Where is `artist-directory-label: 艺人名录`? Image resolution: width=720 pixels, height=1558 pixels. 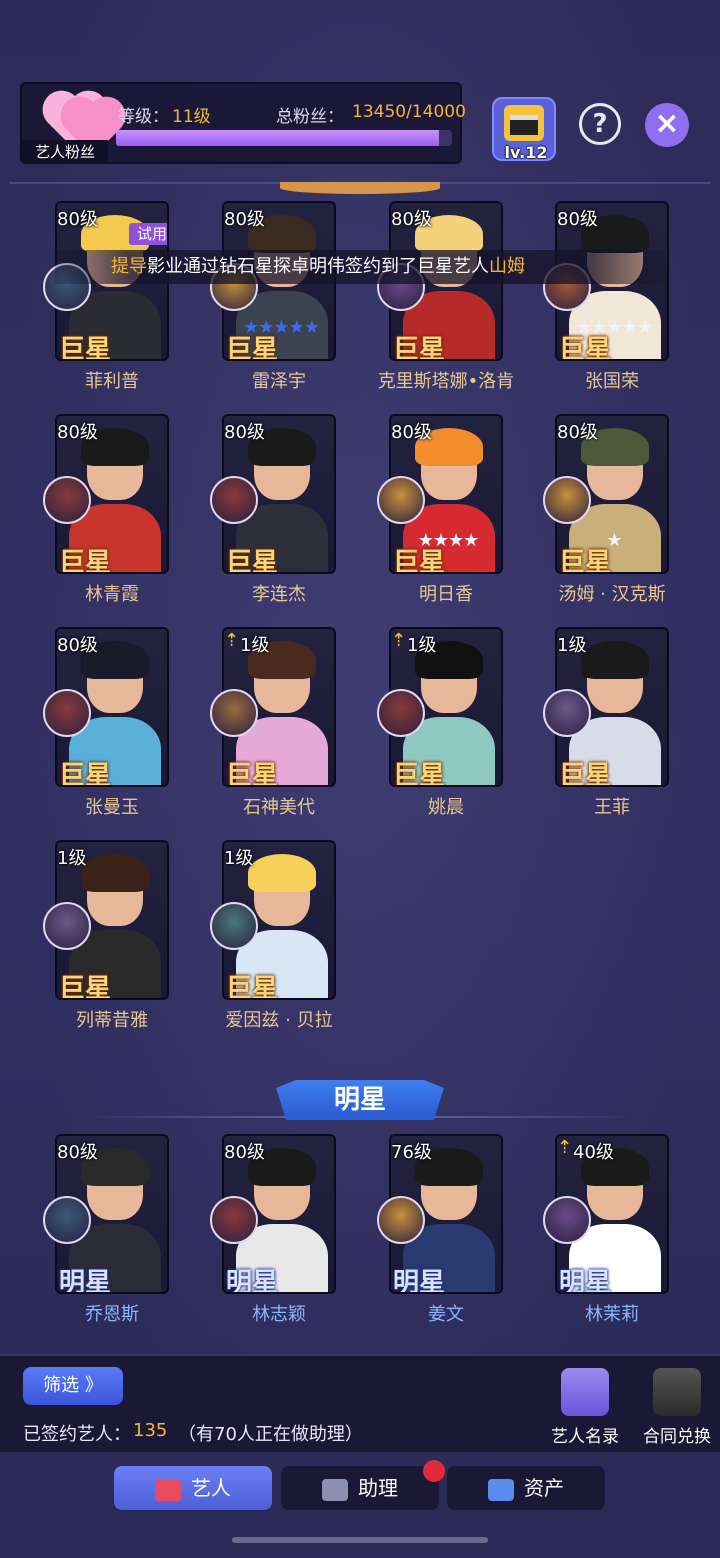 artist-directory-label: 艺人名录 is located at coordinates (585, 1437).